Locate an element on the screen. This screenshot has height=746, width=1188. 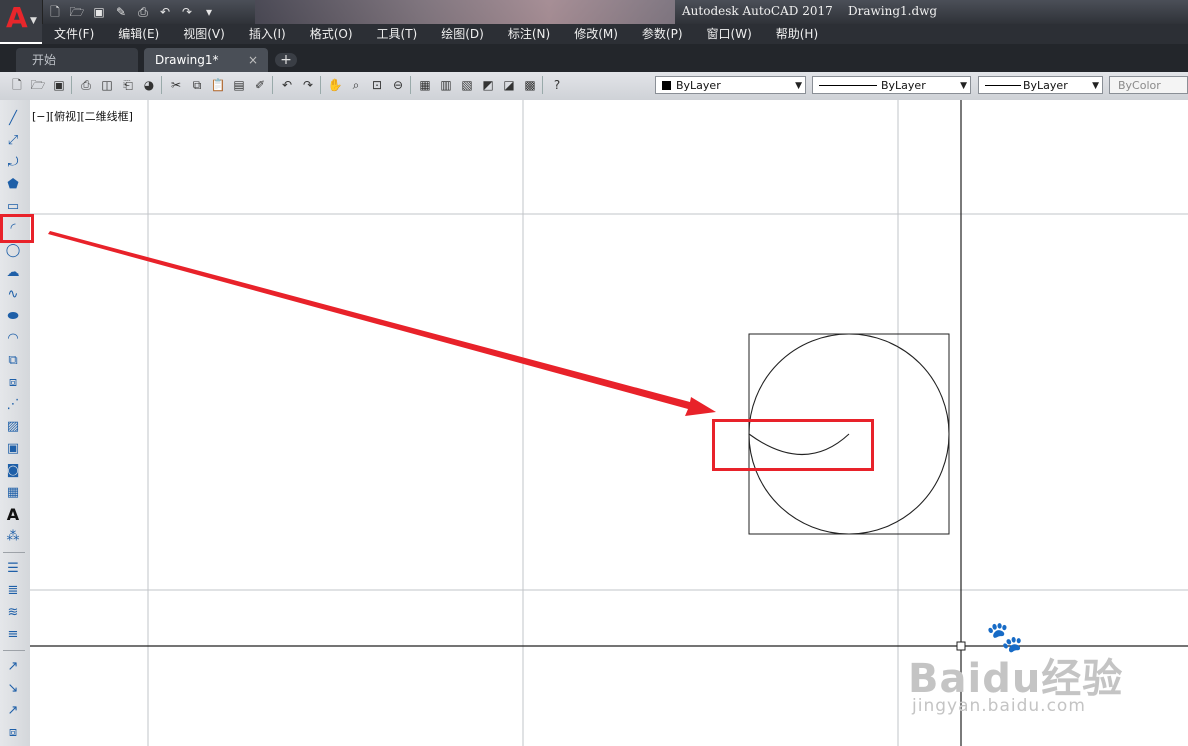
highlight-box-arc-tool is located at coordinates (17, 228).